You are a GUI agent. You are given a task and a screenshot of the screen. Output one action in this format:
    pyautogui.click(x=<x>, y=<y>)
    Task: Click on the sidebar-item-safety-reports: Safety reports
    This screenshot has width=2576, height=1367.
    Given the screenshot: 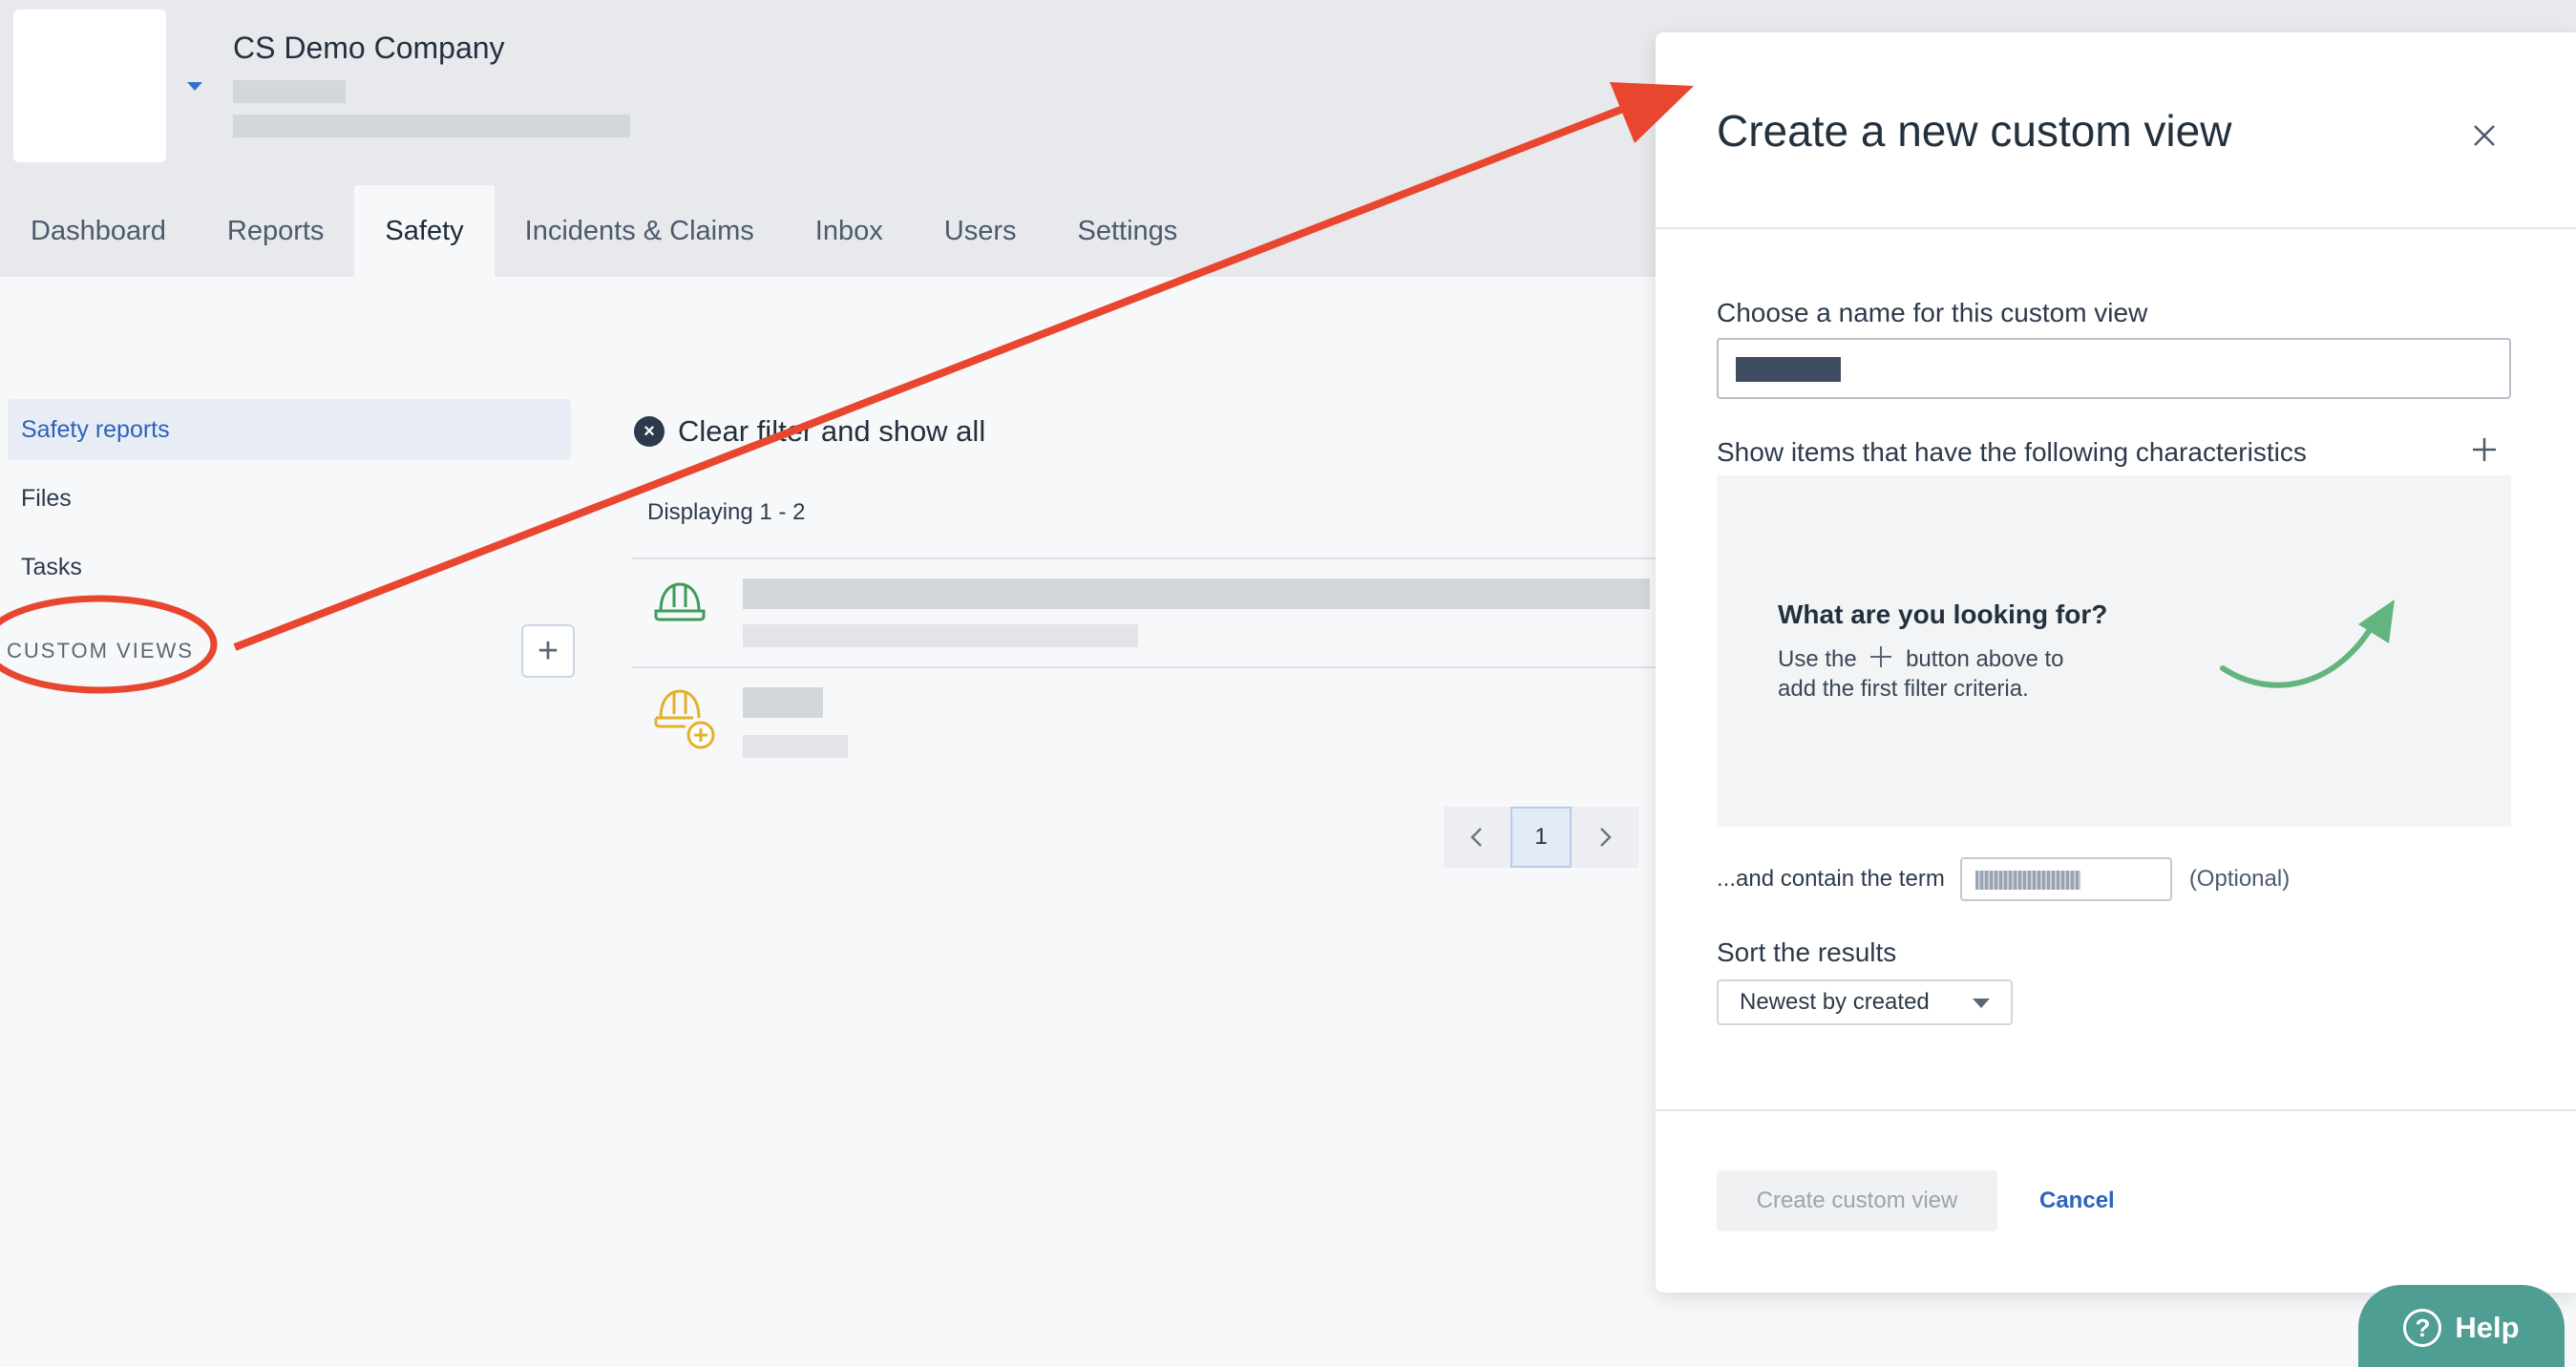 What is the action you would take?
    pyautogui.click(x=289, y=429)
    